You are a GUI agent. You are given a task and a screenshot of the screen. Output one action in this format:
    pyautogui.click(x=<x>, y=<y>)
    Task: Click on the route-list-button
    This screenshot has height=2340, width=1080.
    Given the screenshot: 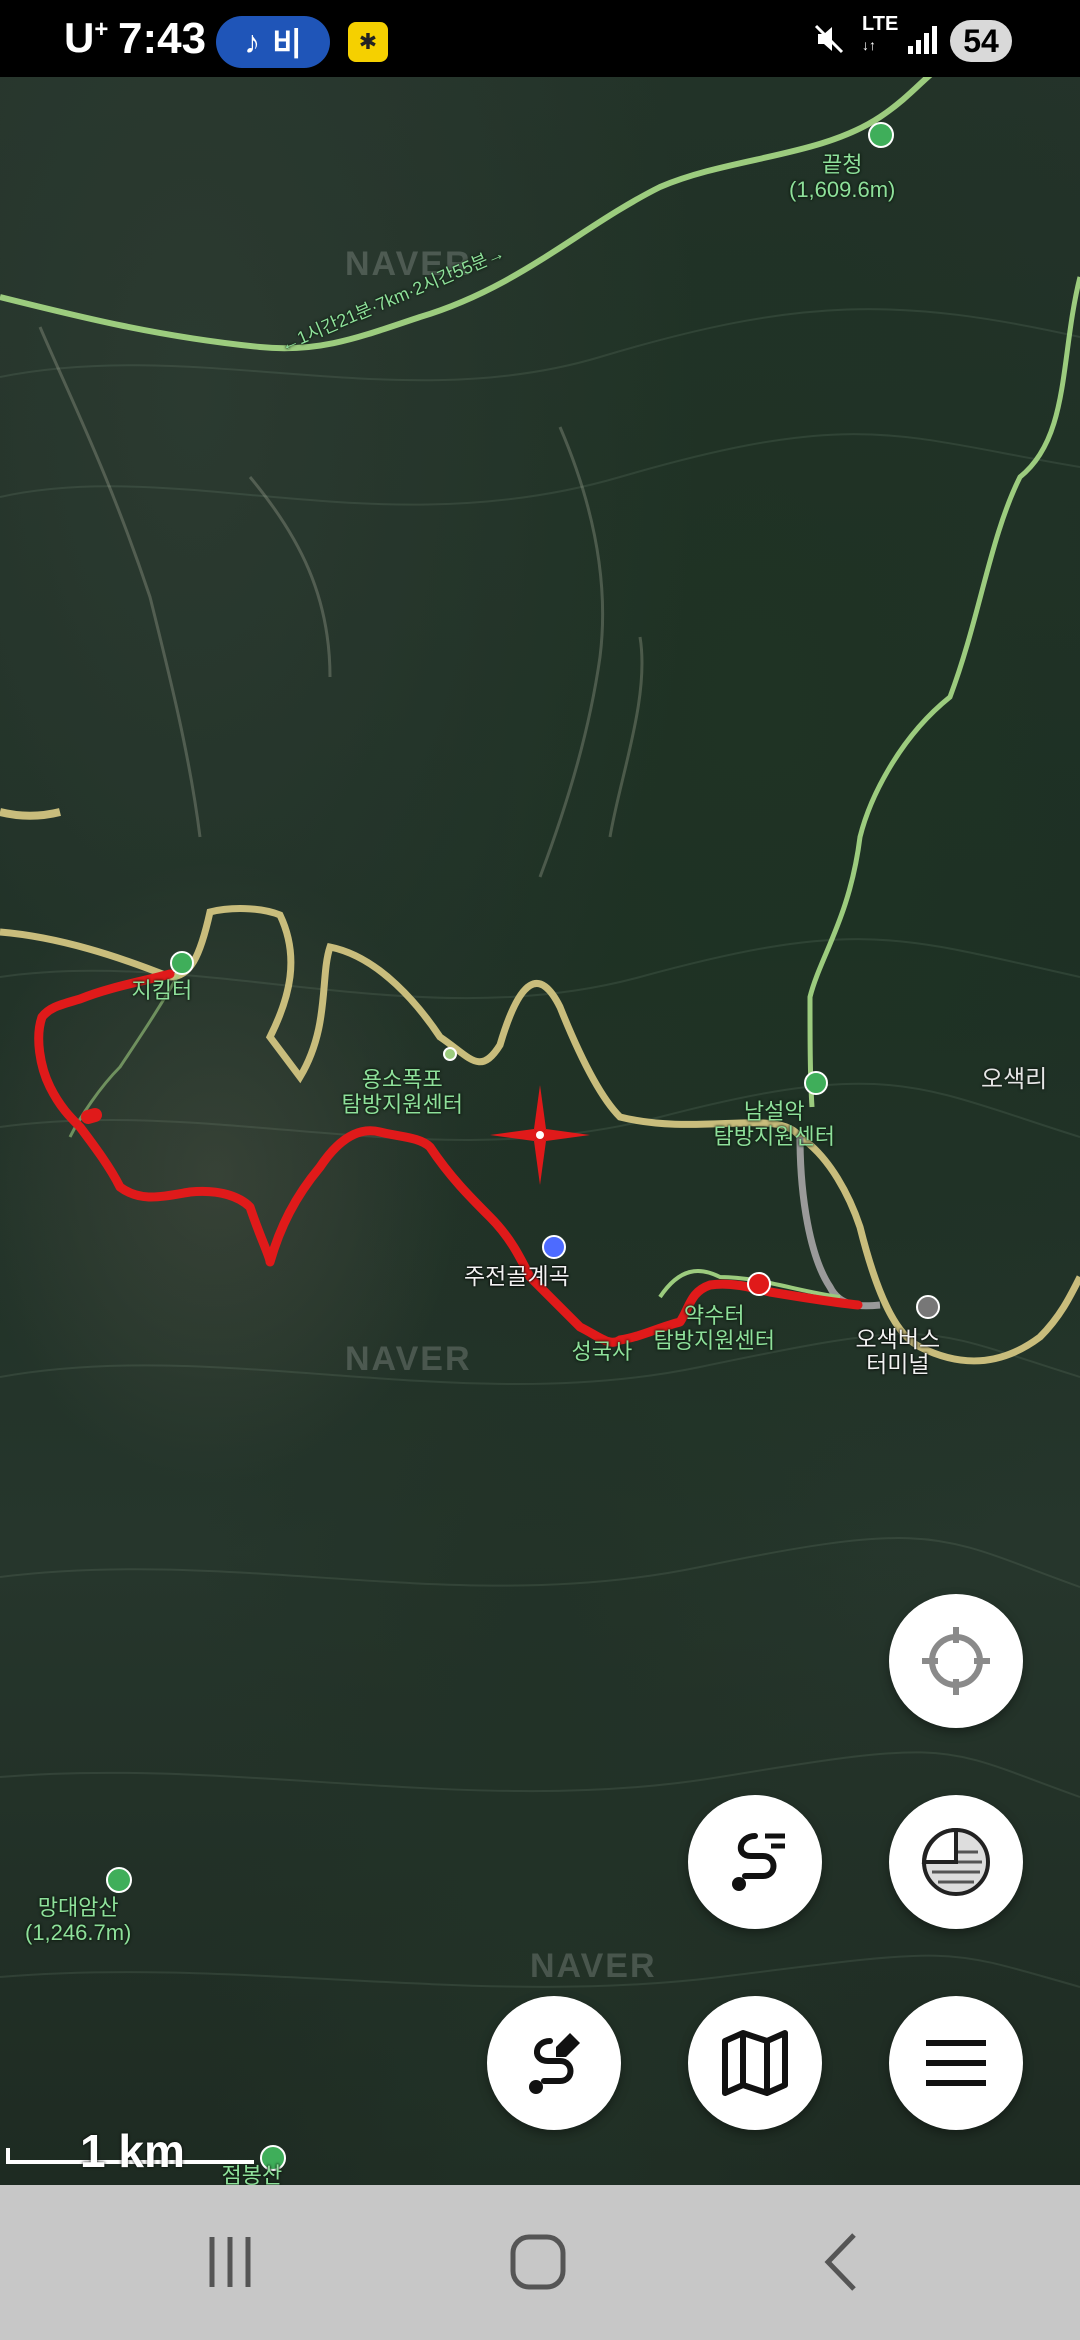 What is the action you would take?
    pyautogui.click(x=755, y=1862)
    